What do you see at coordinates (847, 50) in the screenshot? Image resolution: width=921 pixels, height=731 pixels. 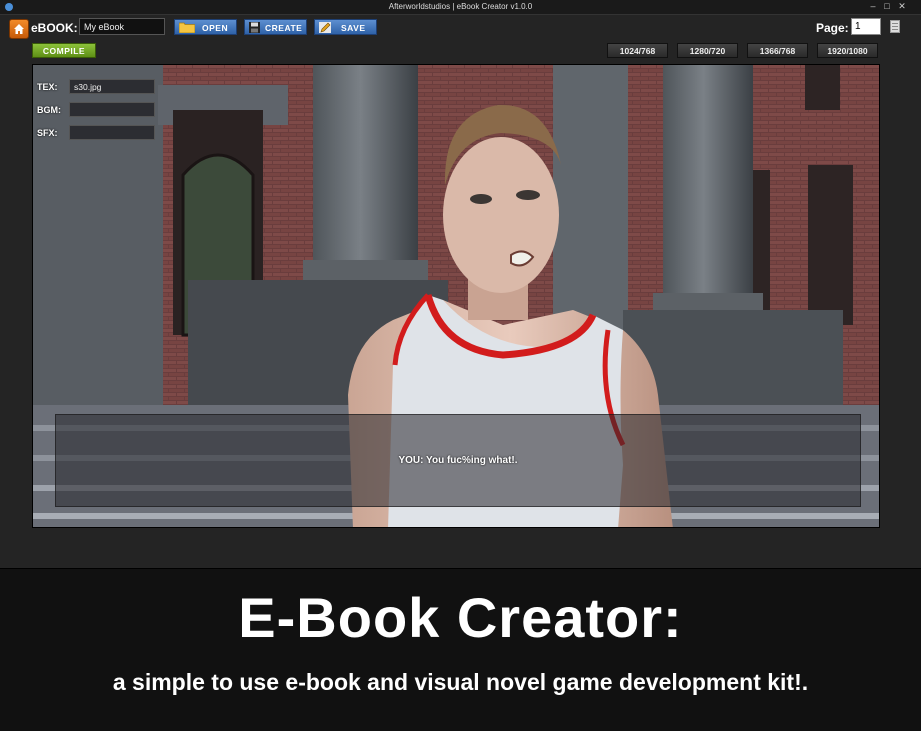 I see `resolution-button-1920x1080: 1920/1080` at bounding box center [847, 50].